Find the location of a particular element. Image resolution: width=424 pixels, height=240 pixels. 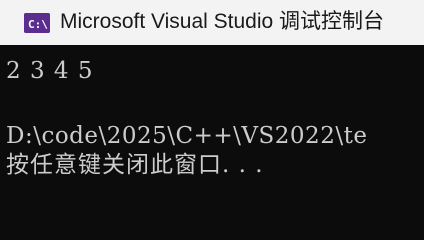

visual-studio-icon: C:\ is located at coordinates (37, 23).